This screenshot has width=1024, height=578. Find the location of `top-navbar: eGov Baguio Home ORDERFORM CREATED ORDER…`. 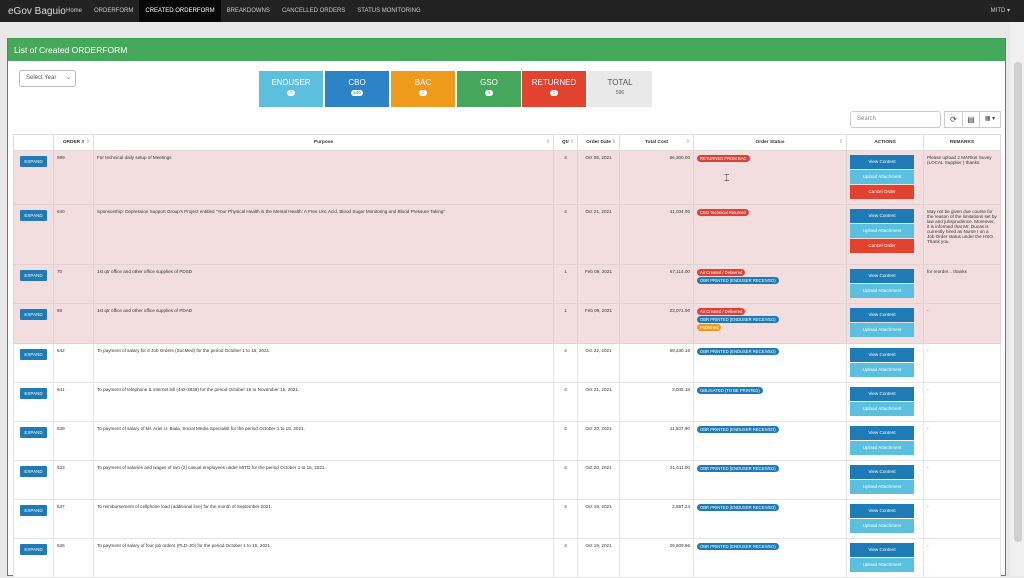

top-navbar: eGov Baguio Home ORDERFORM CREATED ORDER… is located at coordinates (512, 11).